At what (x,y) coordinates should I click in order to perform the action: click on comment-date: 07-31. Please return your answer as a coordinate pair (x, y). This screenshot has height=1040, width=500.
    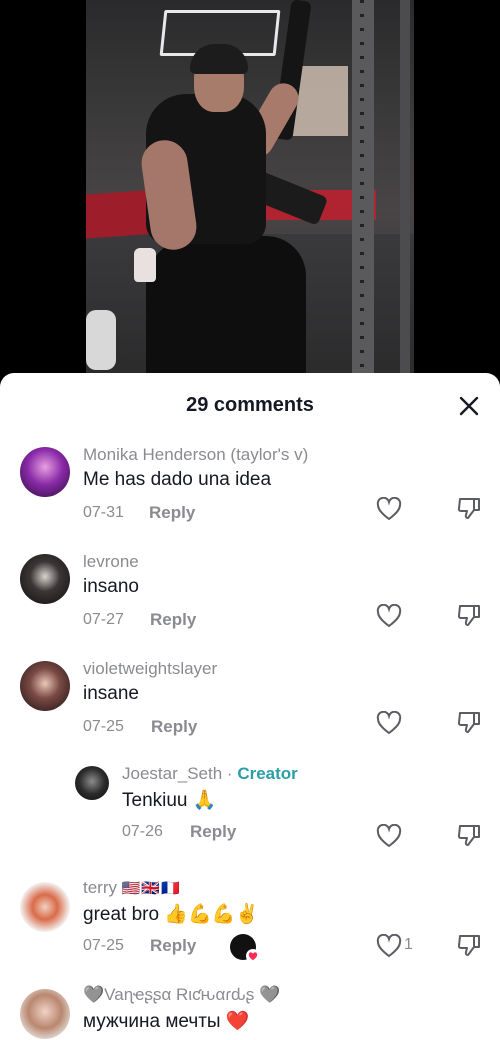
    Looking at the image, I should click on (103, 512).